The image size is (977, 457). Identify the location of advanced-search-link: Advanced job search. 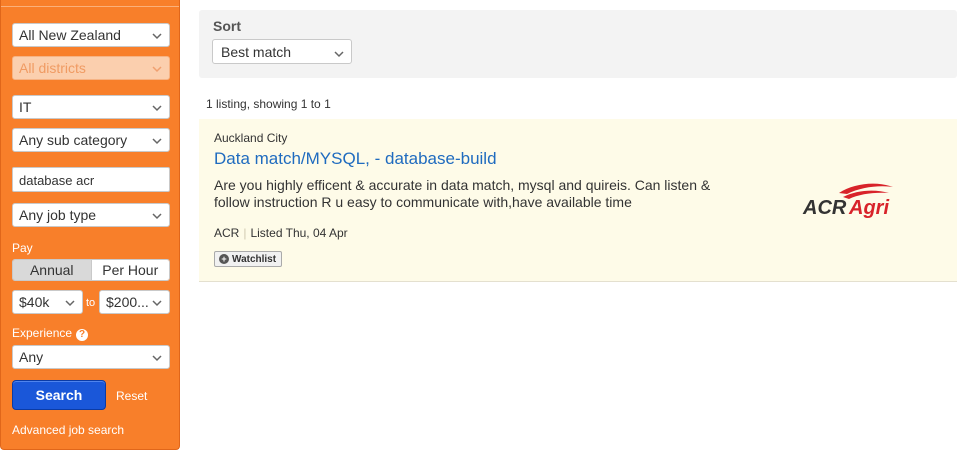
(68, 430).